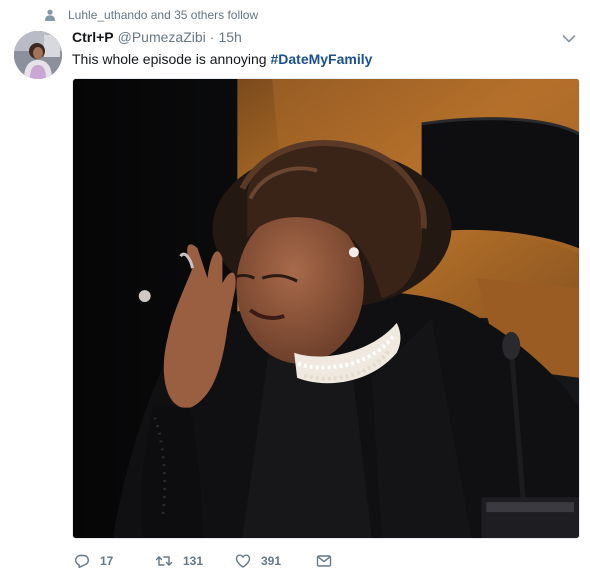 This screenshot has width=590, height=576. Describe the element at coordinates (569, 39) in the screenshot. I see `chevron-down-icon` at that location.